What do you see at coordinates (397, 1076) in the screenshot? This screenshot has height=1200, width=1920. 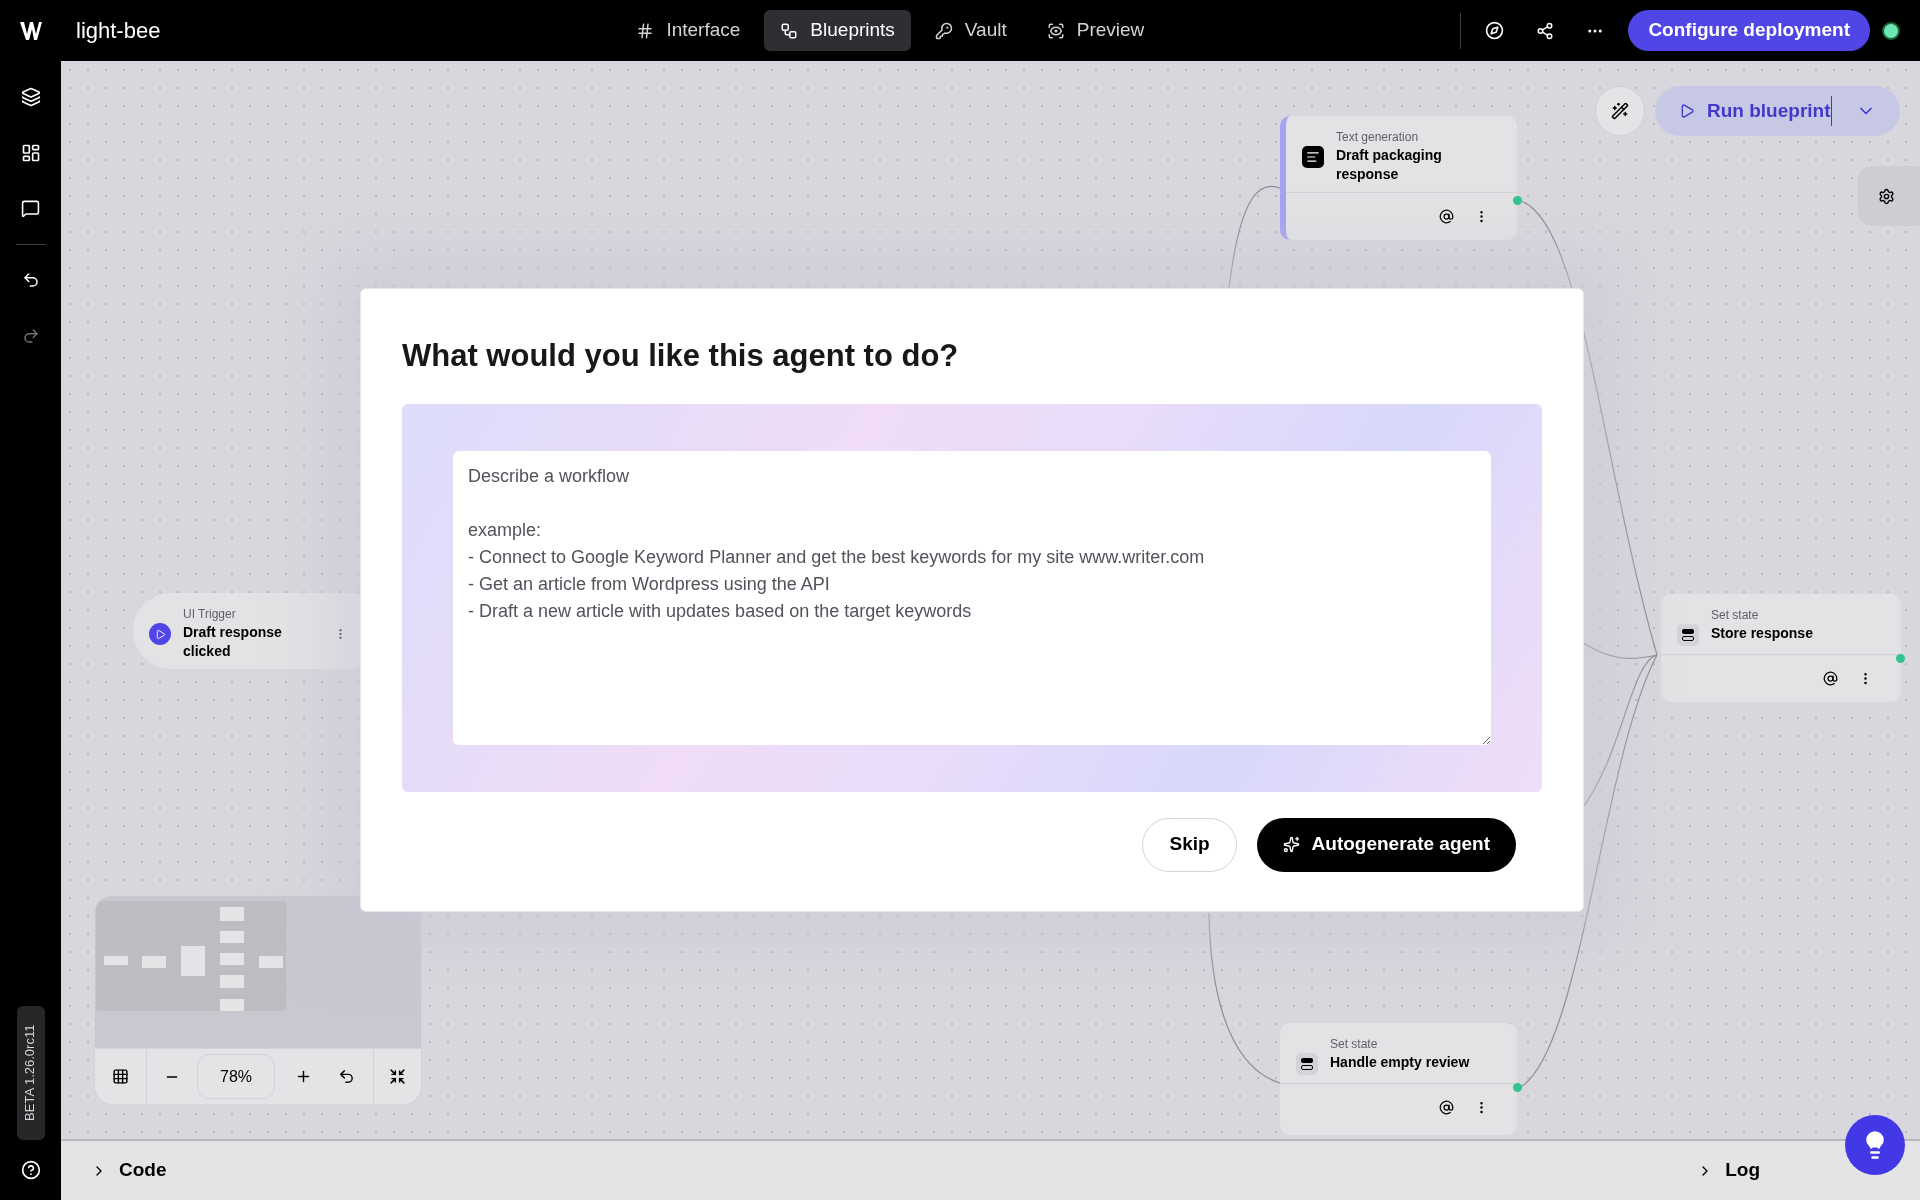 I see `shrink-icon` at bounding box center [397, 1076].